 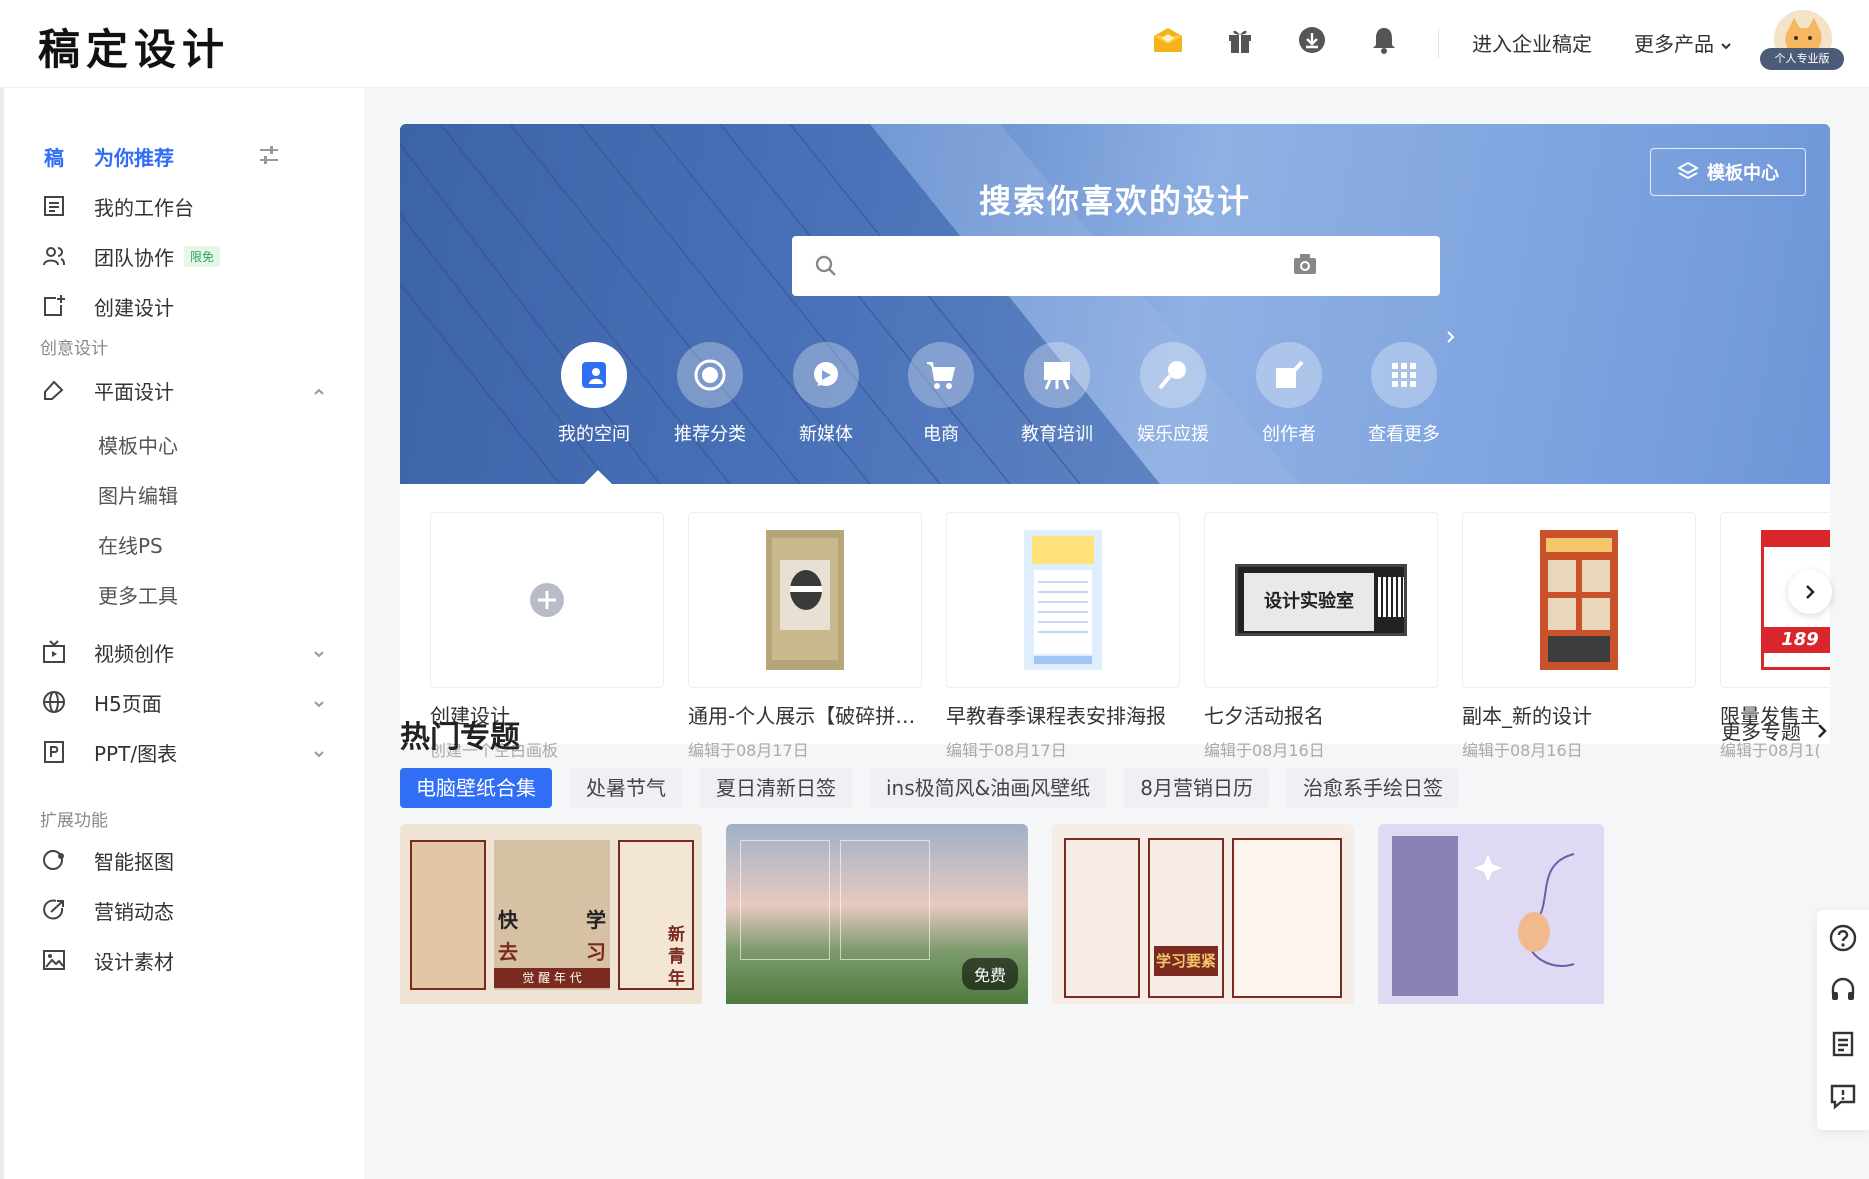 What do you see at coordinates (1579, 636) in the screenshot?
I see `design-card: 副本_新的设计 编辑于08月16日` at bounding box center [1579, 636].